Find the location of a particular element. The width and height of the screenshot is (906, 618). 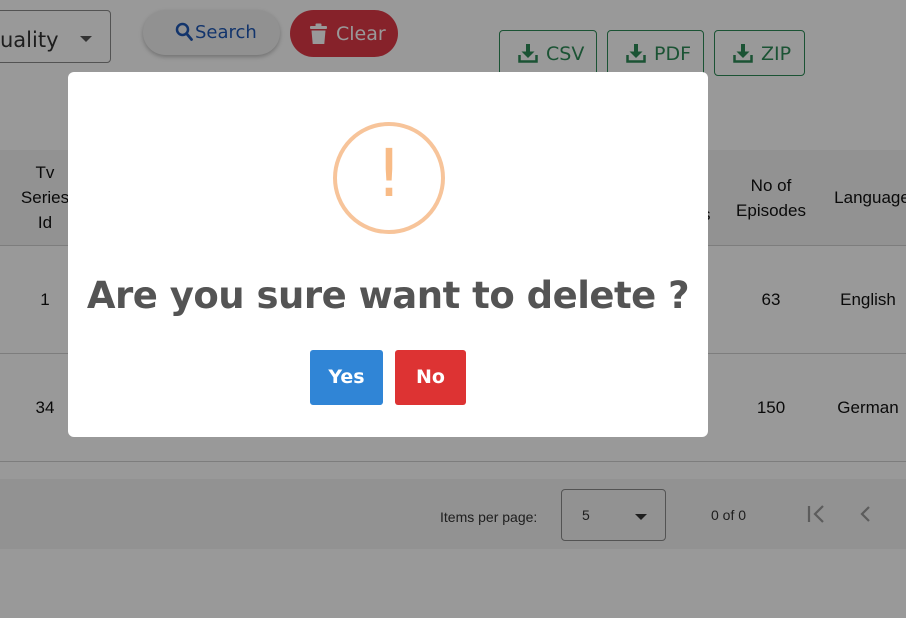

warning-exclamation-icon: ! is located at coordinates (389, 178).